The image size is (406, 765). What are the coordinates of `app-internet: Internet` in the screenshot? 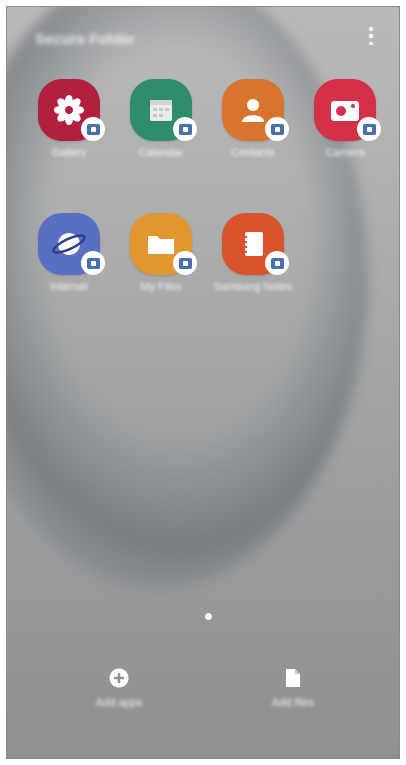 It's located at (63, 268).